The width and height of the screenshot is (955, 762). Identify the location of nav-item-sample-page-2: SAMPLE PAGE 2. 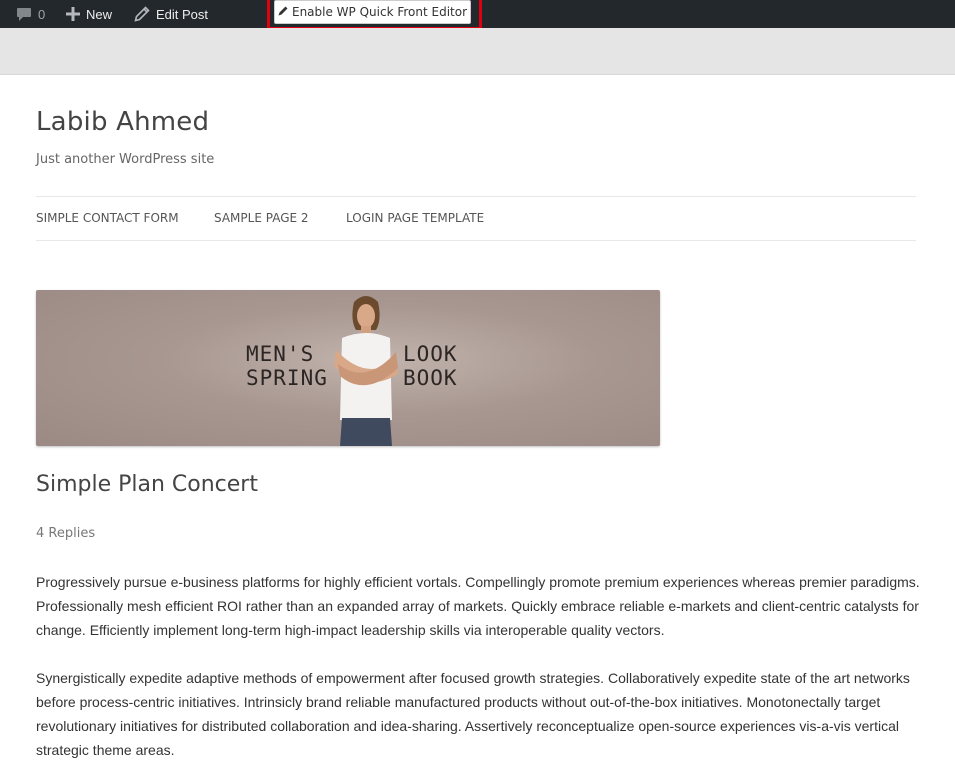
(261, 218).